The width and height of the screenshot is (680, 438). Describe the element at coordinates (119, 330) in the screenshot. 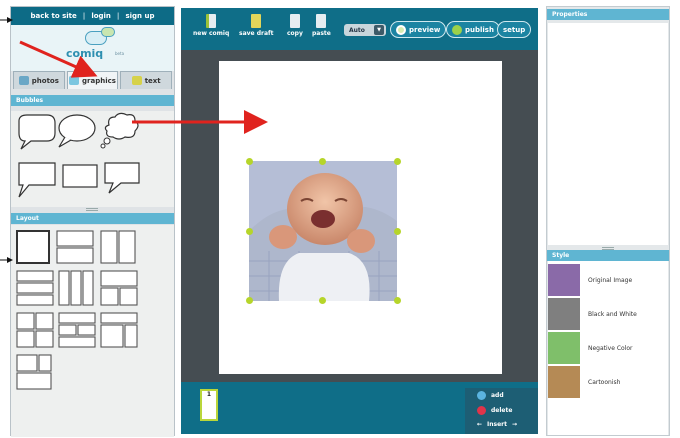

I see `layout-mixed` at that location.